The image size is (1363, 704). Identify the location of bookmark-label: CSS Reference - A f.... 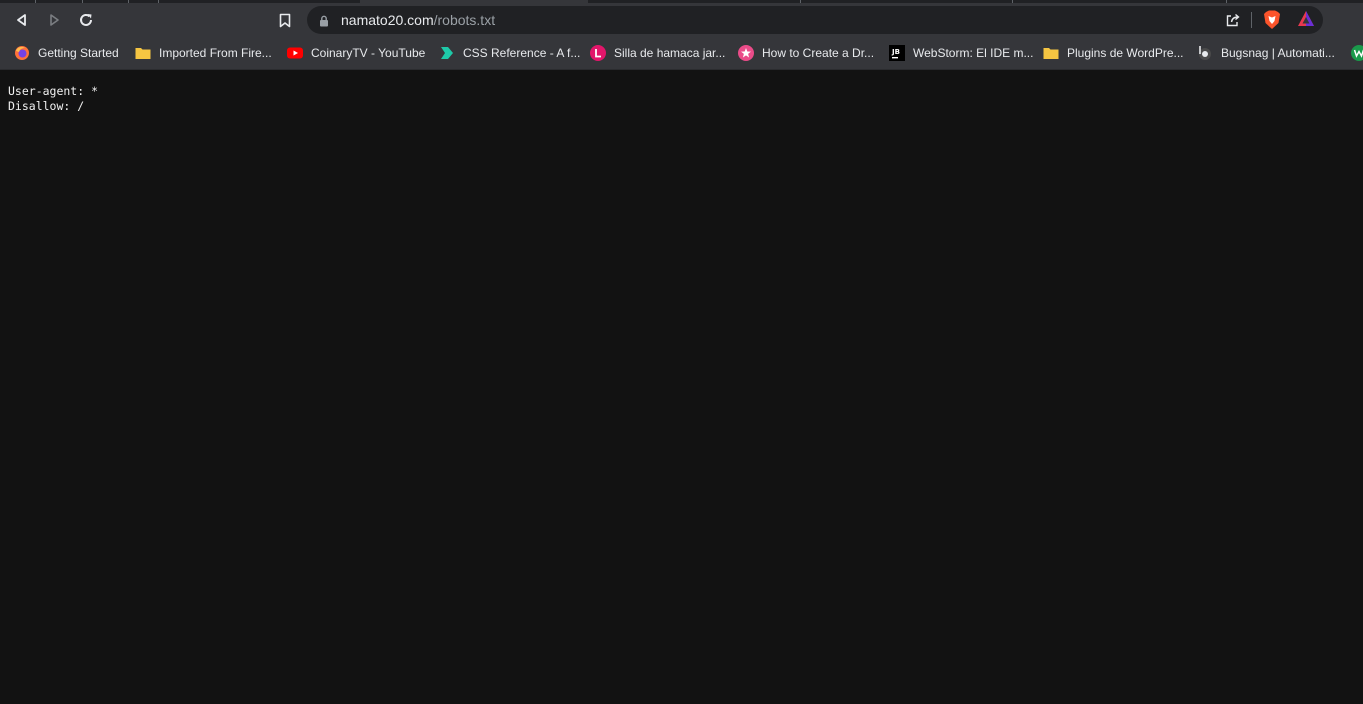
(522, 53).